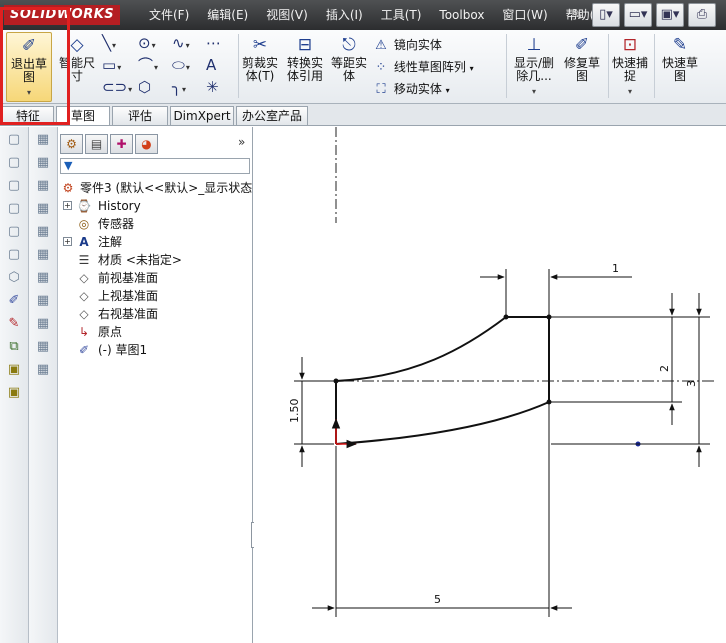 Image resolution: width=726 pixels, height=643 pixels. I want to click on display-manager-tab-icon: ◕, so click(146, 144).